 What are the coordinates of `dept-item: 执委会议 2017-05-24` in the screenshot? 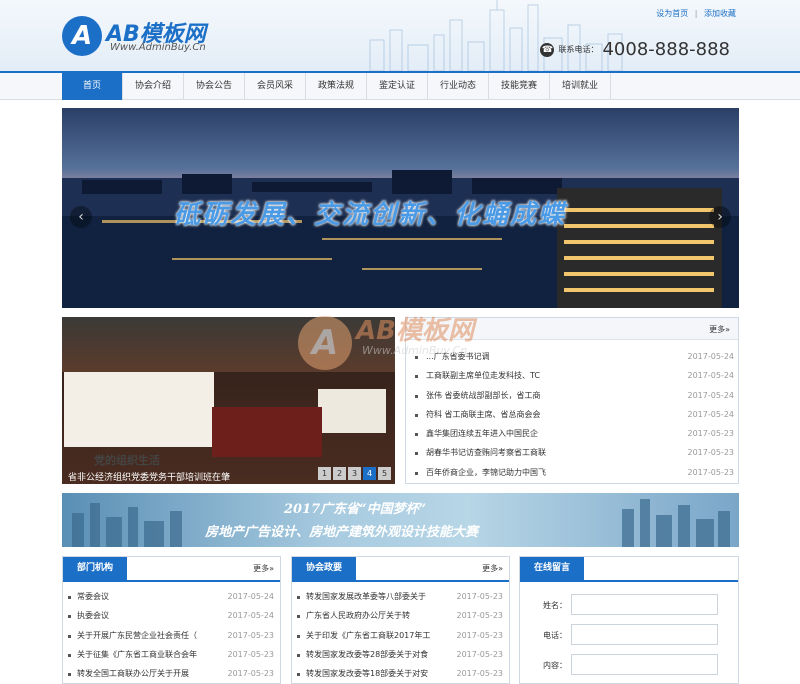 It's located at (171, 615).